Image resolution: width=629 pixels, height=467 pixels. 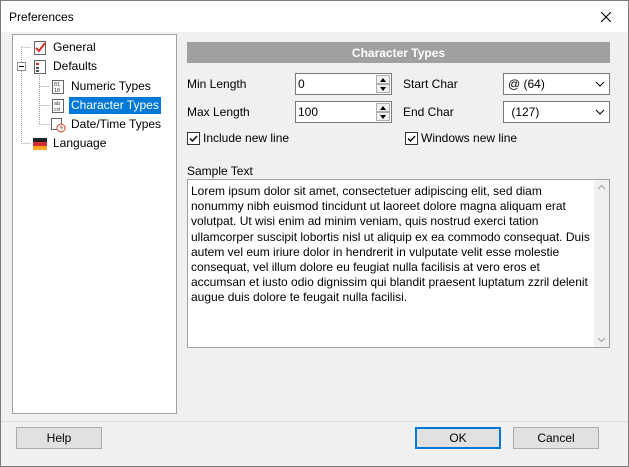 I want to click on min-length-up-button, so click(x=383, y=79).